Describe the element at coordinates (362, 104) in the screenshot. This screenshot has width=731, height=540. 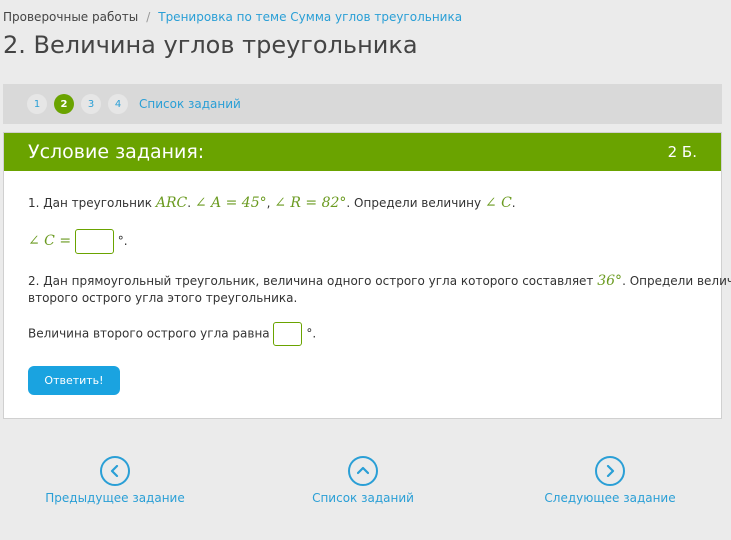
I see `task-number-nav: 1 2 3 4 Список заданий` at that location.